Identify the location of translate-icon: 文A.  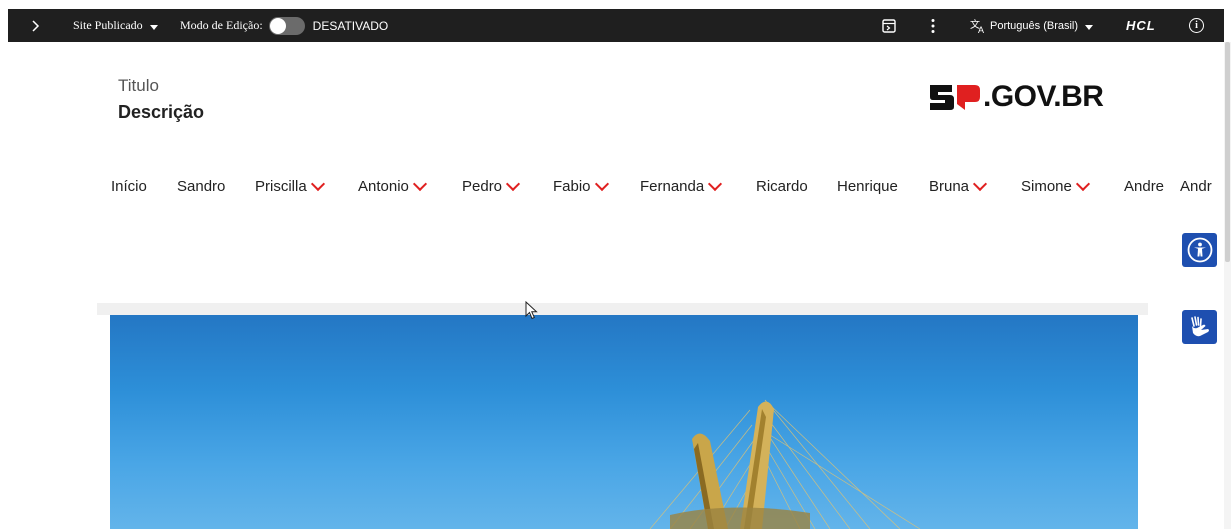
(977, 26).